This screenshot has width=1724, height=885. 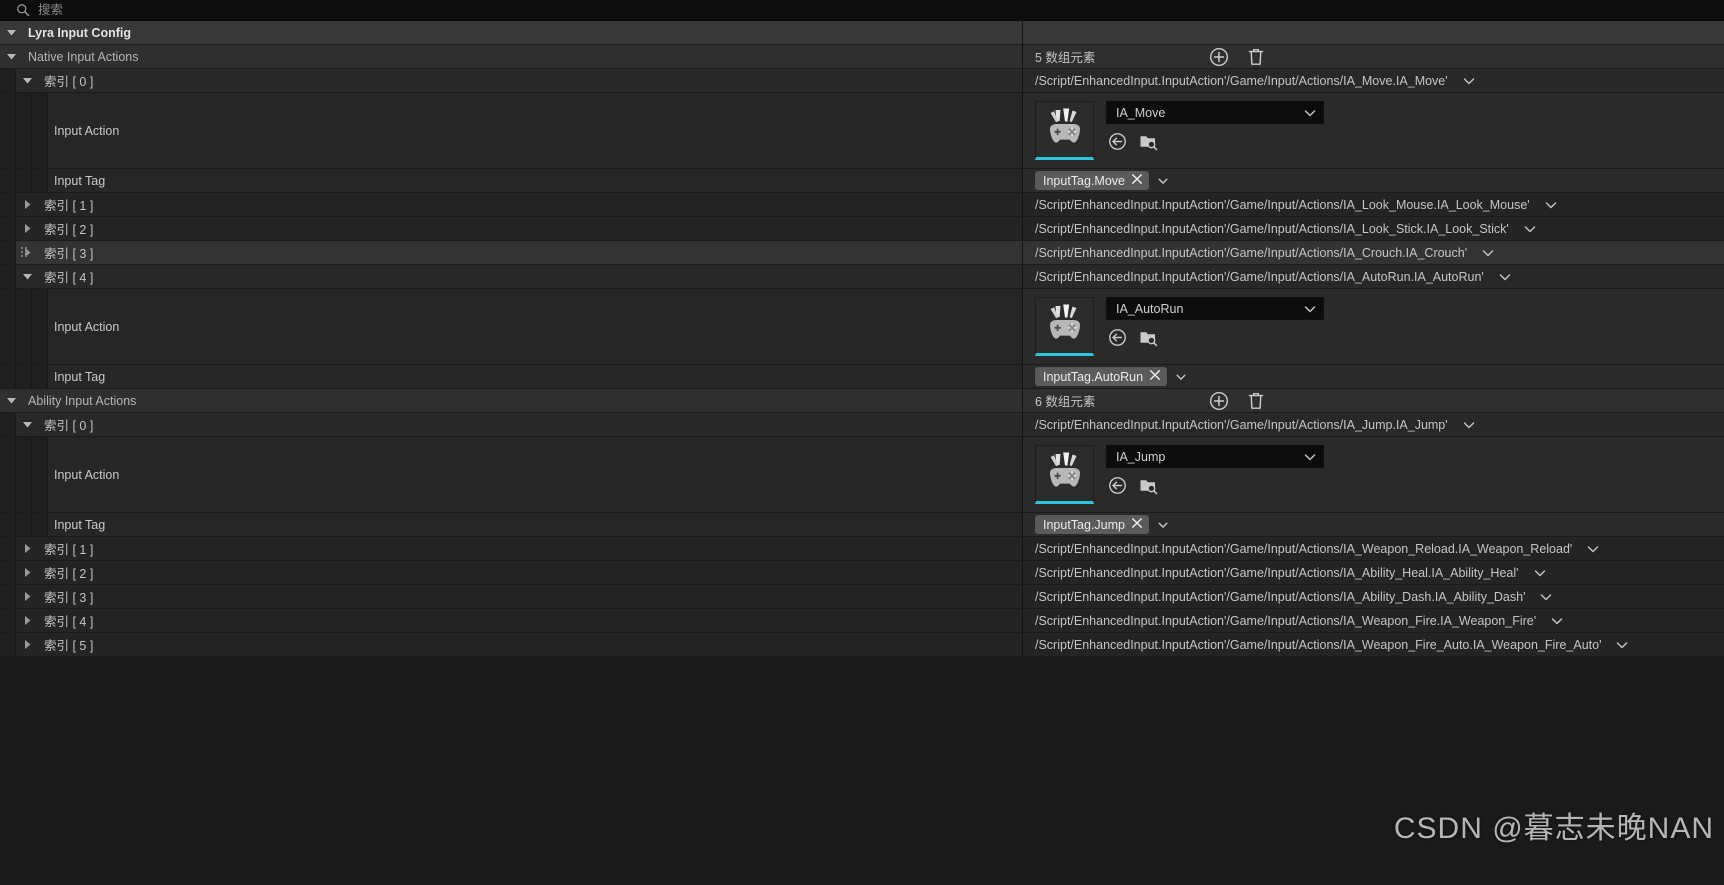 What do you see at coordinates (1215, 456) in the screenshot?
I see `asset-combo-box: IA_Jump` at bounding box center [1215, 456].